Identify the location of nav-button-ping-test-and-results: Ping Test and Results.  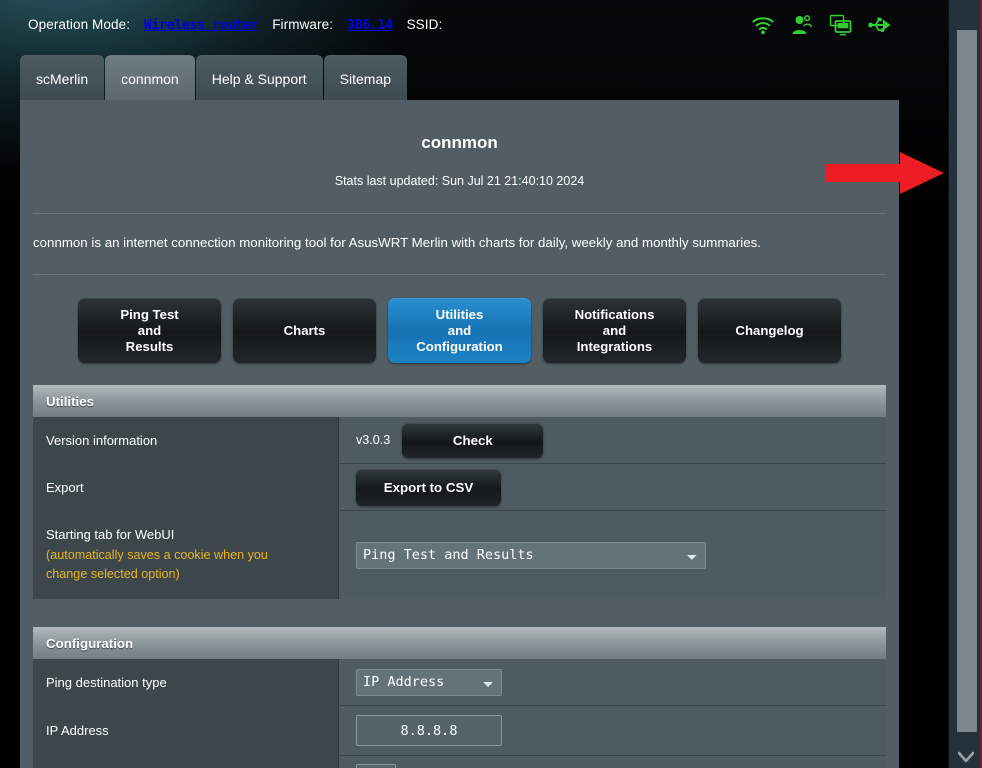
(149, 330).